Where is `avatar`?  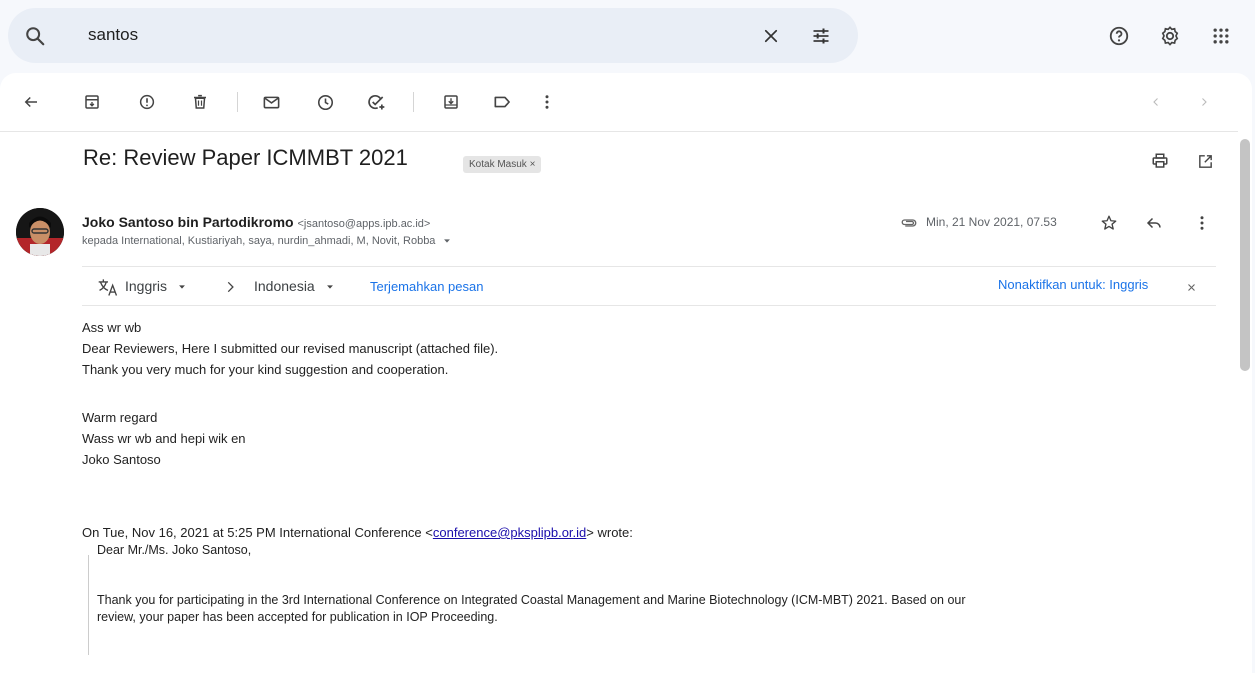 avatar is located at coordinates (40, 232).